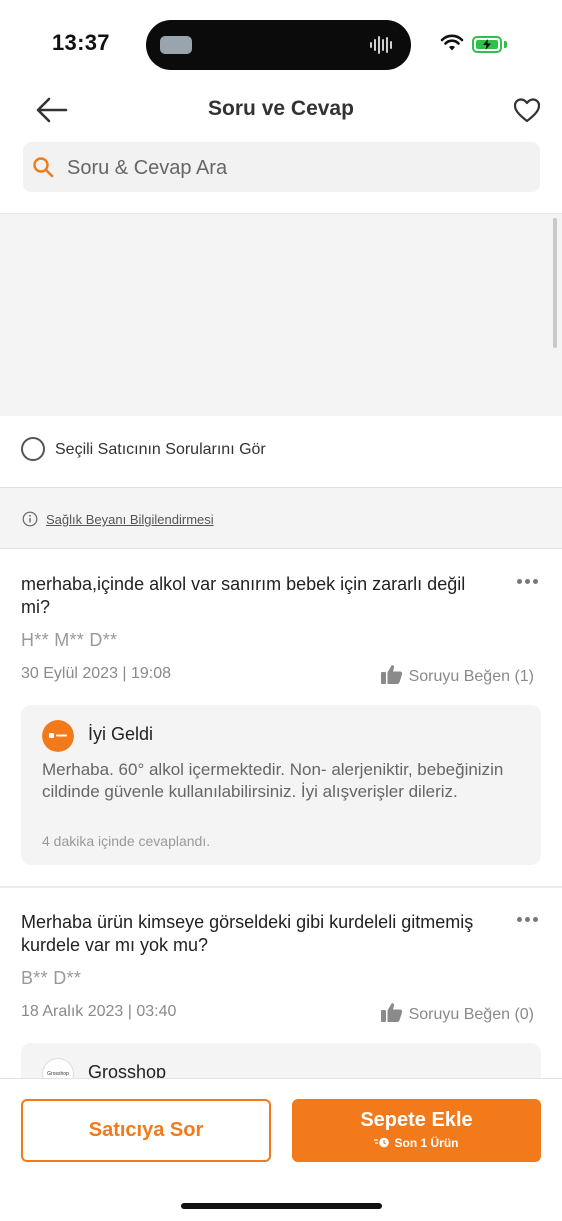 Image resolution: width=562 pixels, height=1221 pixels. What do you see at coordinates (69, 640) in the screenshot?
I see `question-author: H** M** D**` at bounding box center [69, 640].